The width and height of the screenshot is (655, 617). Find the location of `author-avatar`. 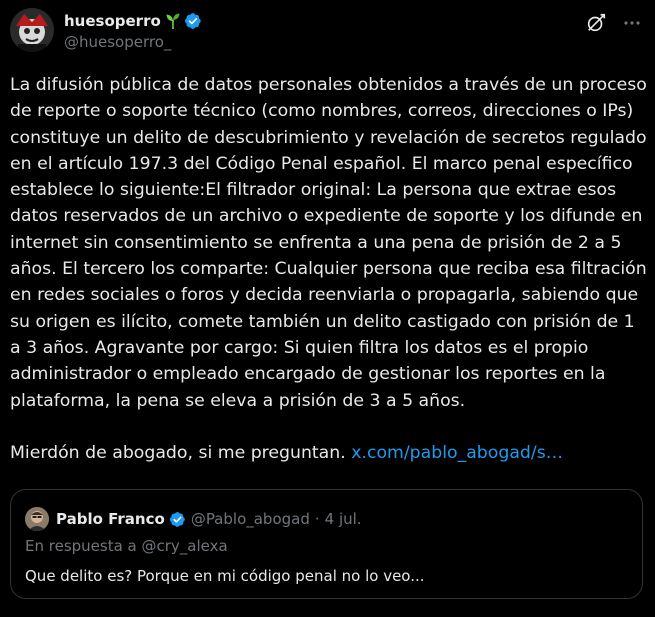

author-avatar is located at coordinates (32, 30).